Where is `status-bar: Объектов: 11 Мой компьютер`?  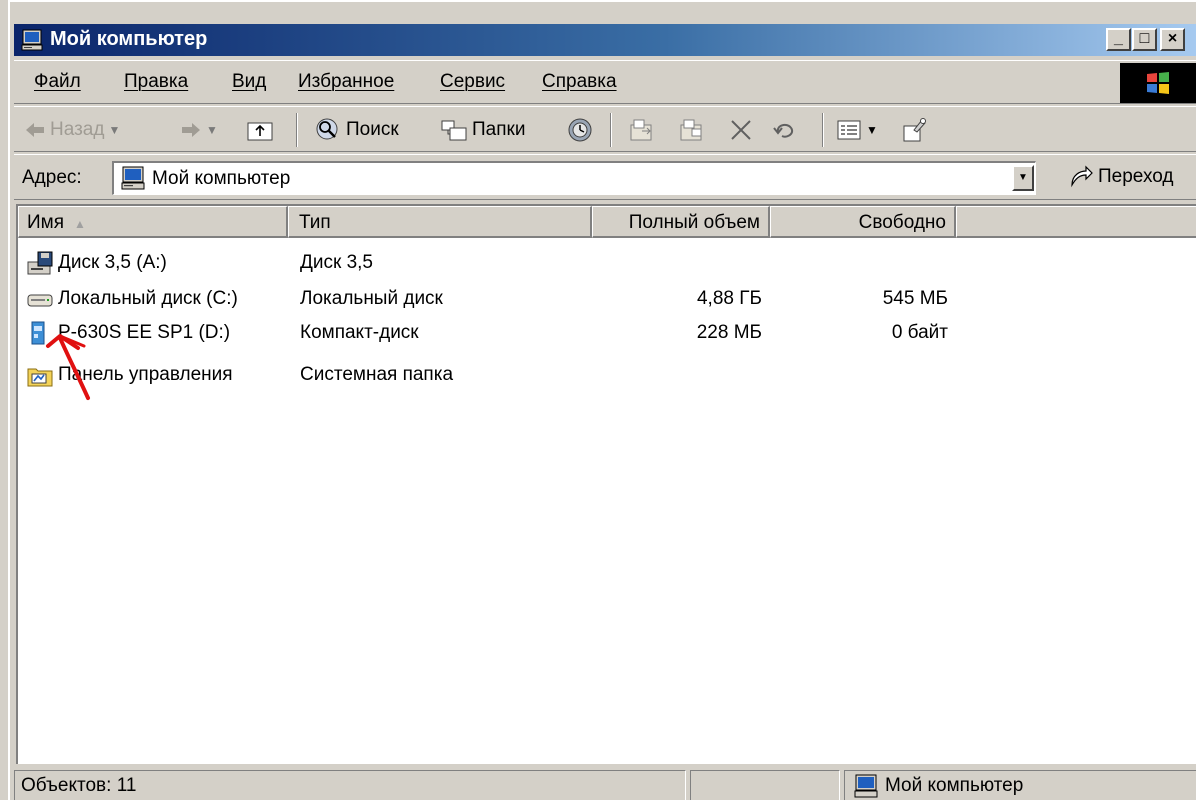 status-bar: Объектов: 11 Мой компьютер is located at coordinates (605, 783).